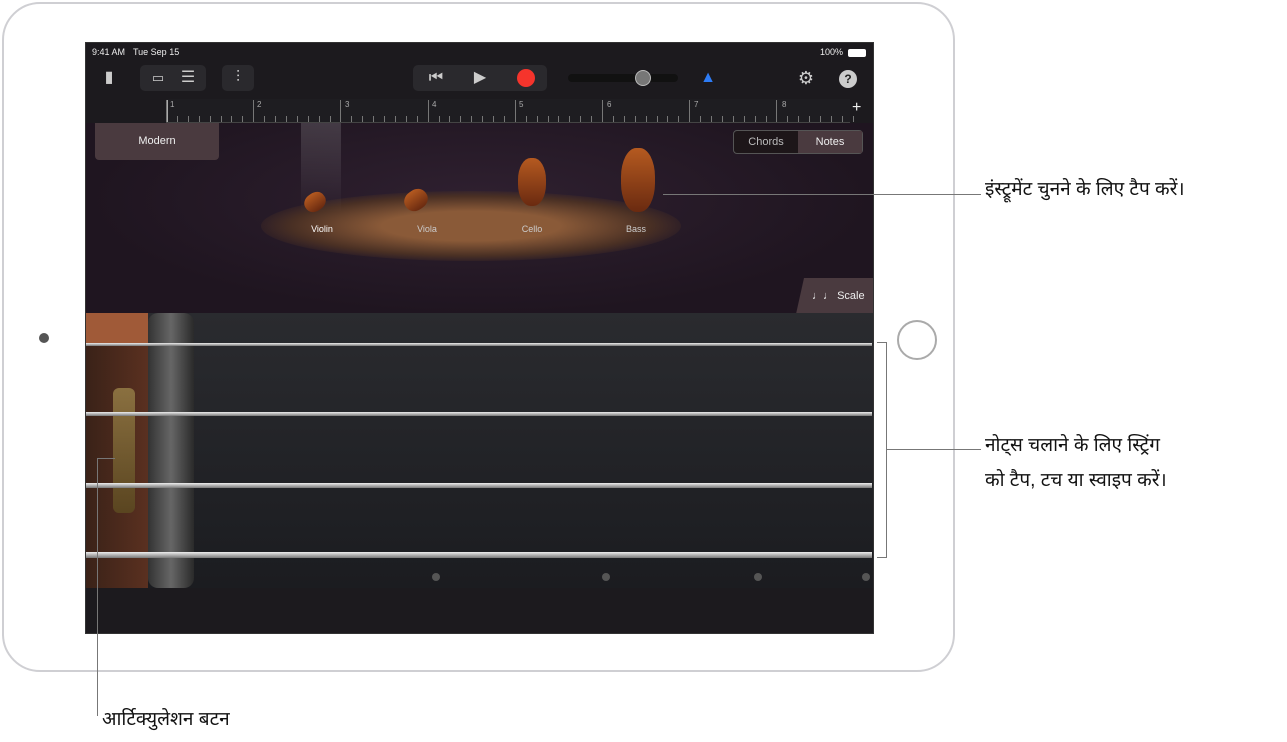 The width and height of the screenshot is (1287, 742). I want to click on metronome-icon: ▲, so click(708, 78).